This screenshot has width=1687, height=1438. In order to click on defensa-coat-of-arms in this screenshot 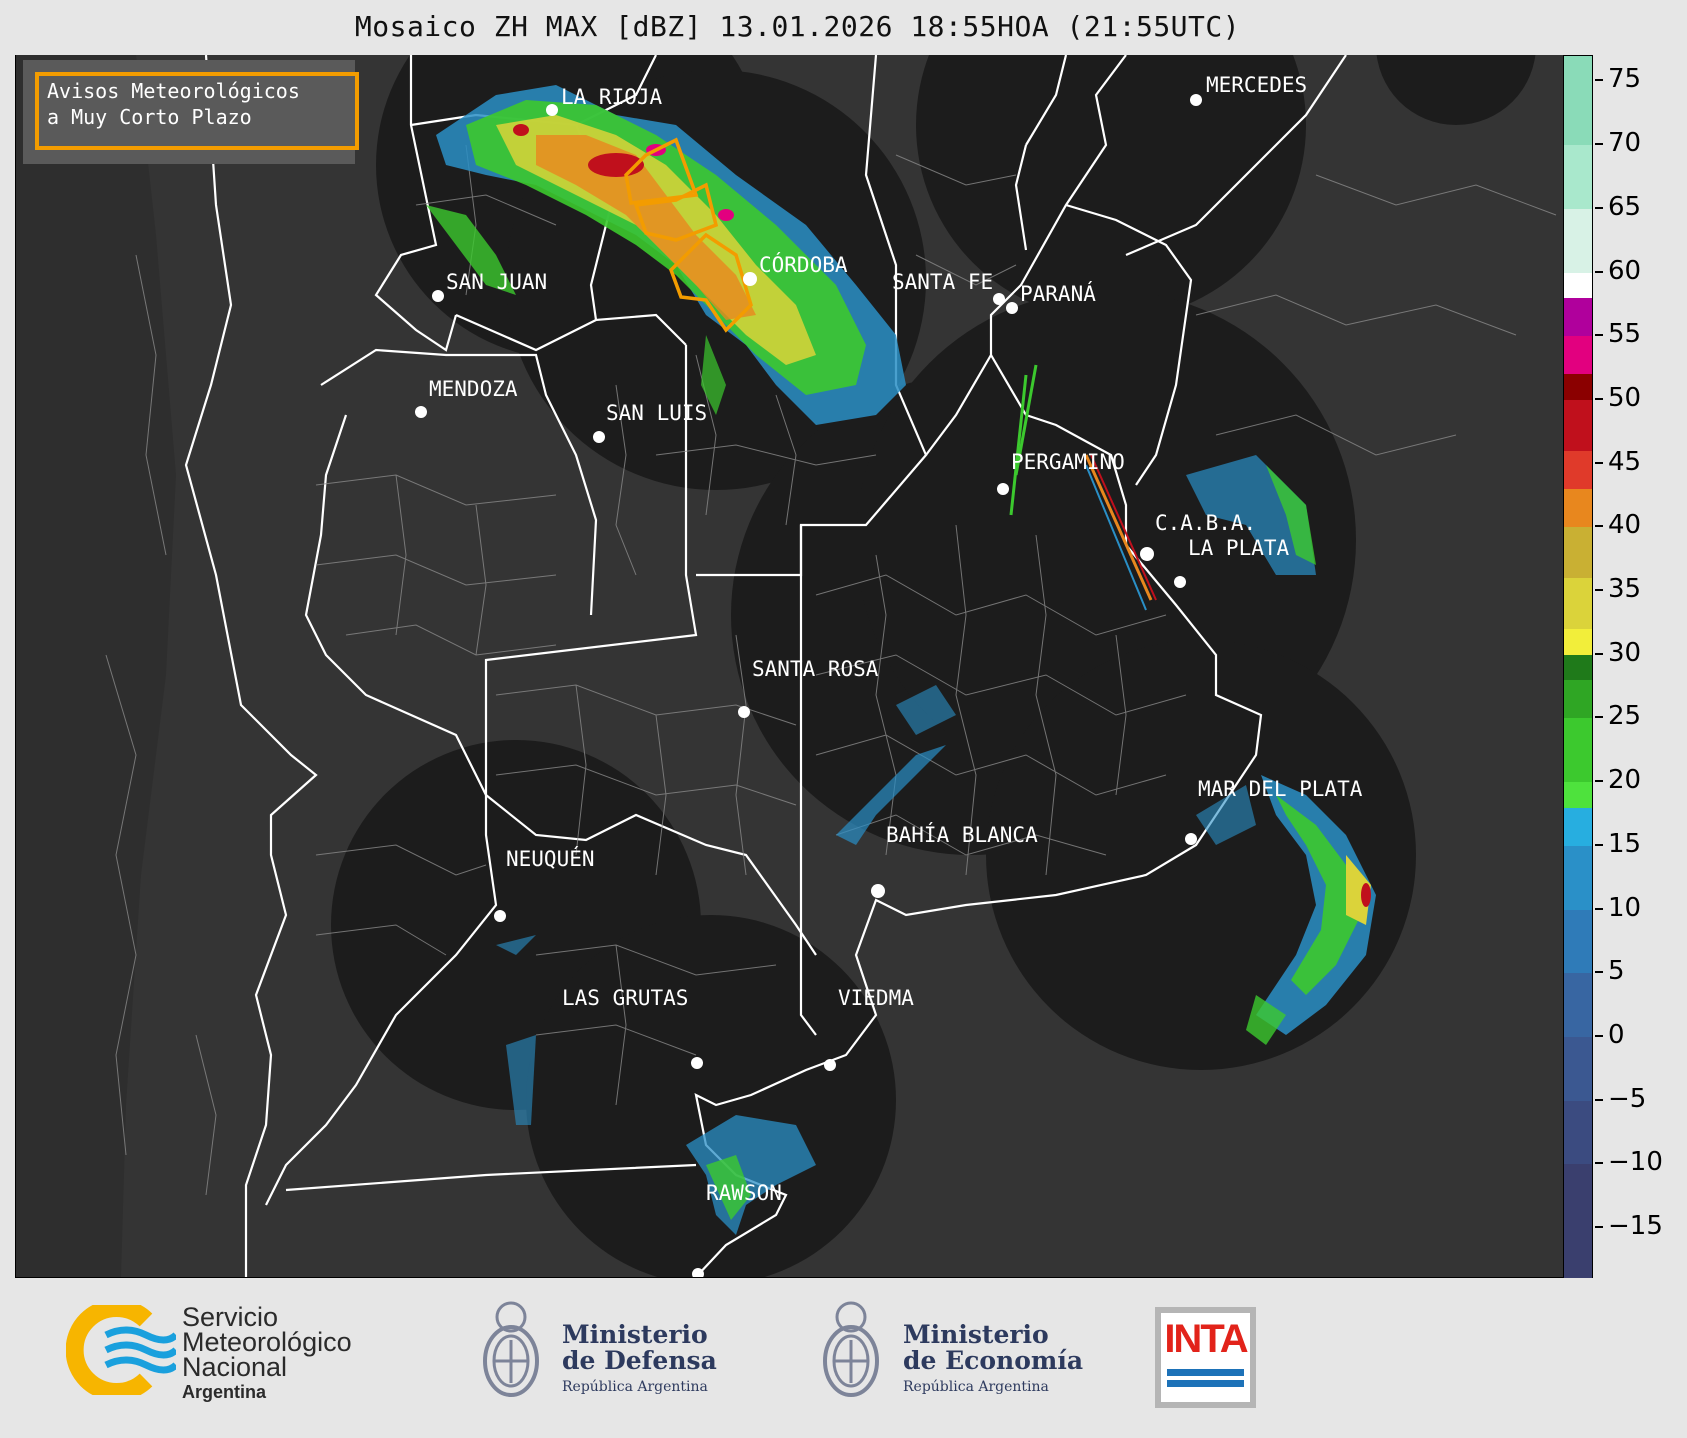, I will do `click(511, 1349)`.